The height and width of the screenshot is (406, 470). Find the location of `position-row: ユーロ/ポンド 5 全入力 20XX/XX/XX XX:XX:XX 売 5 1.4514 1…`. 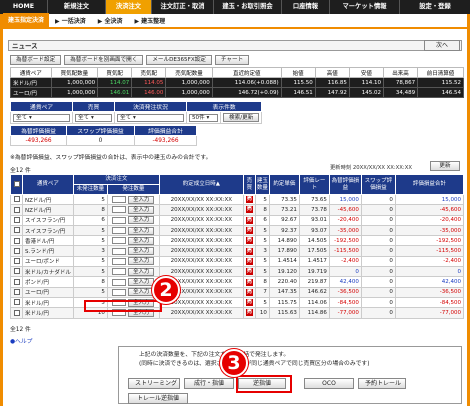

position-row: ユーロ/ポンド 5 全入力 20XX/XX/XX XX:XX:XX 売 5 1.4514 1… is located at coordinates (237, 261).